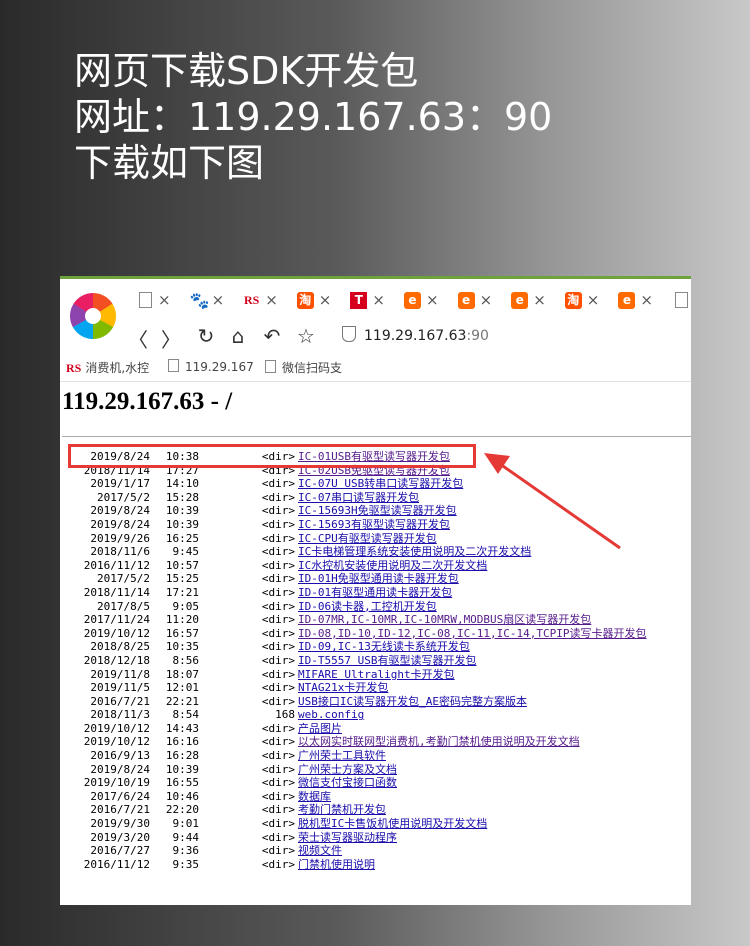 The image size is (750, 946). Describe the element at coordinates (497, 463) in the screenshot. I see `arrow-head` at that location.